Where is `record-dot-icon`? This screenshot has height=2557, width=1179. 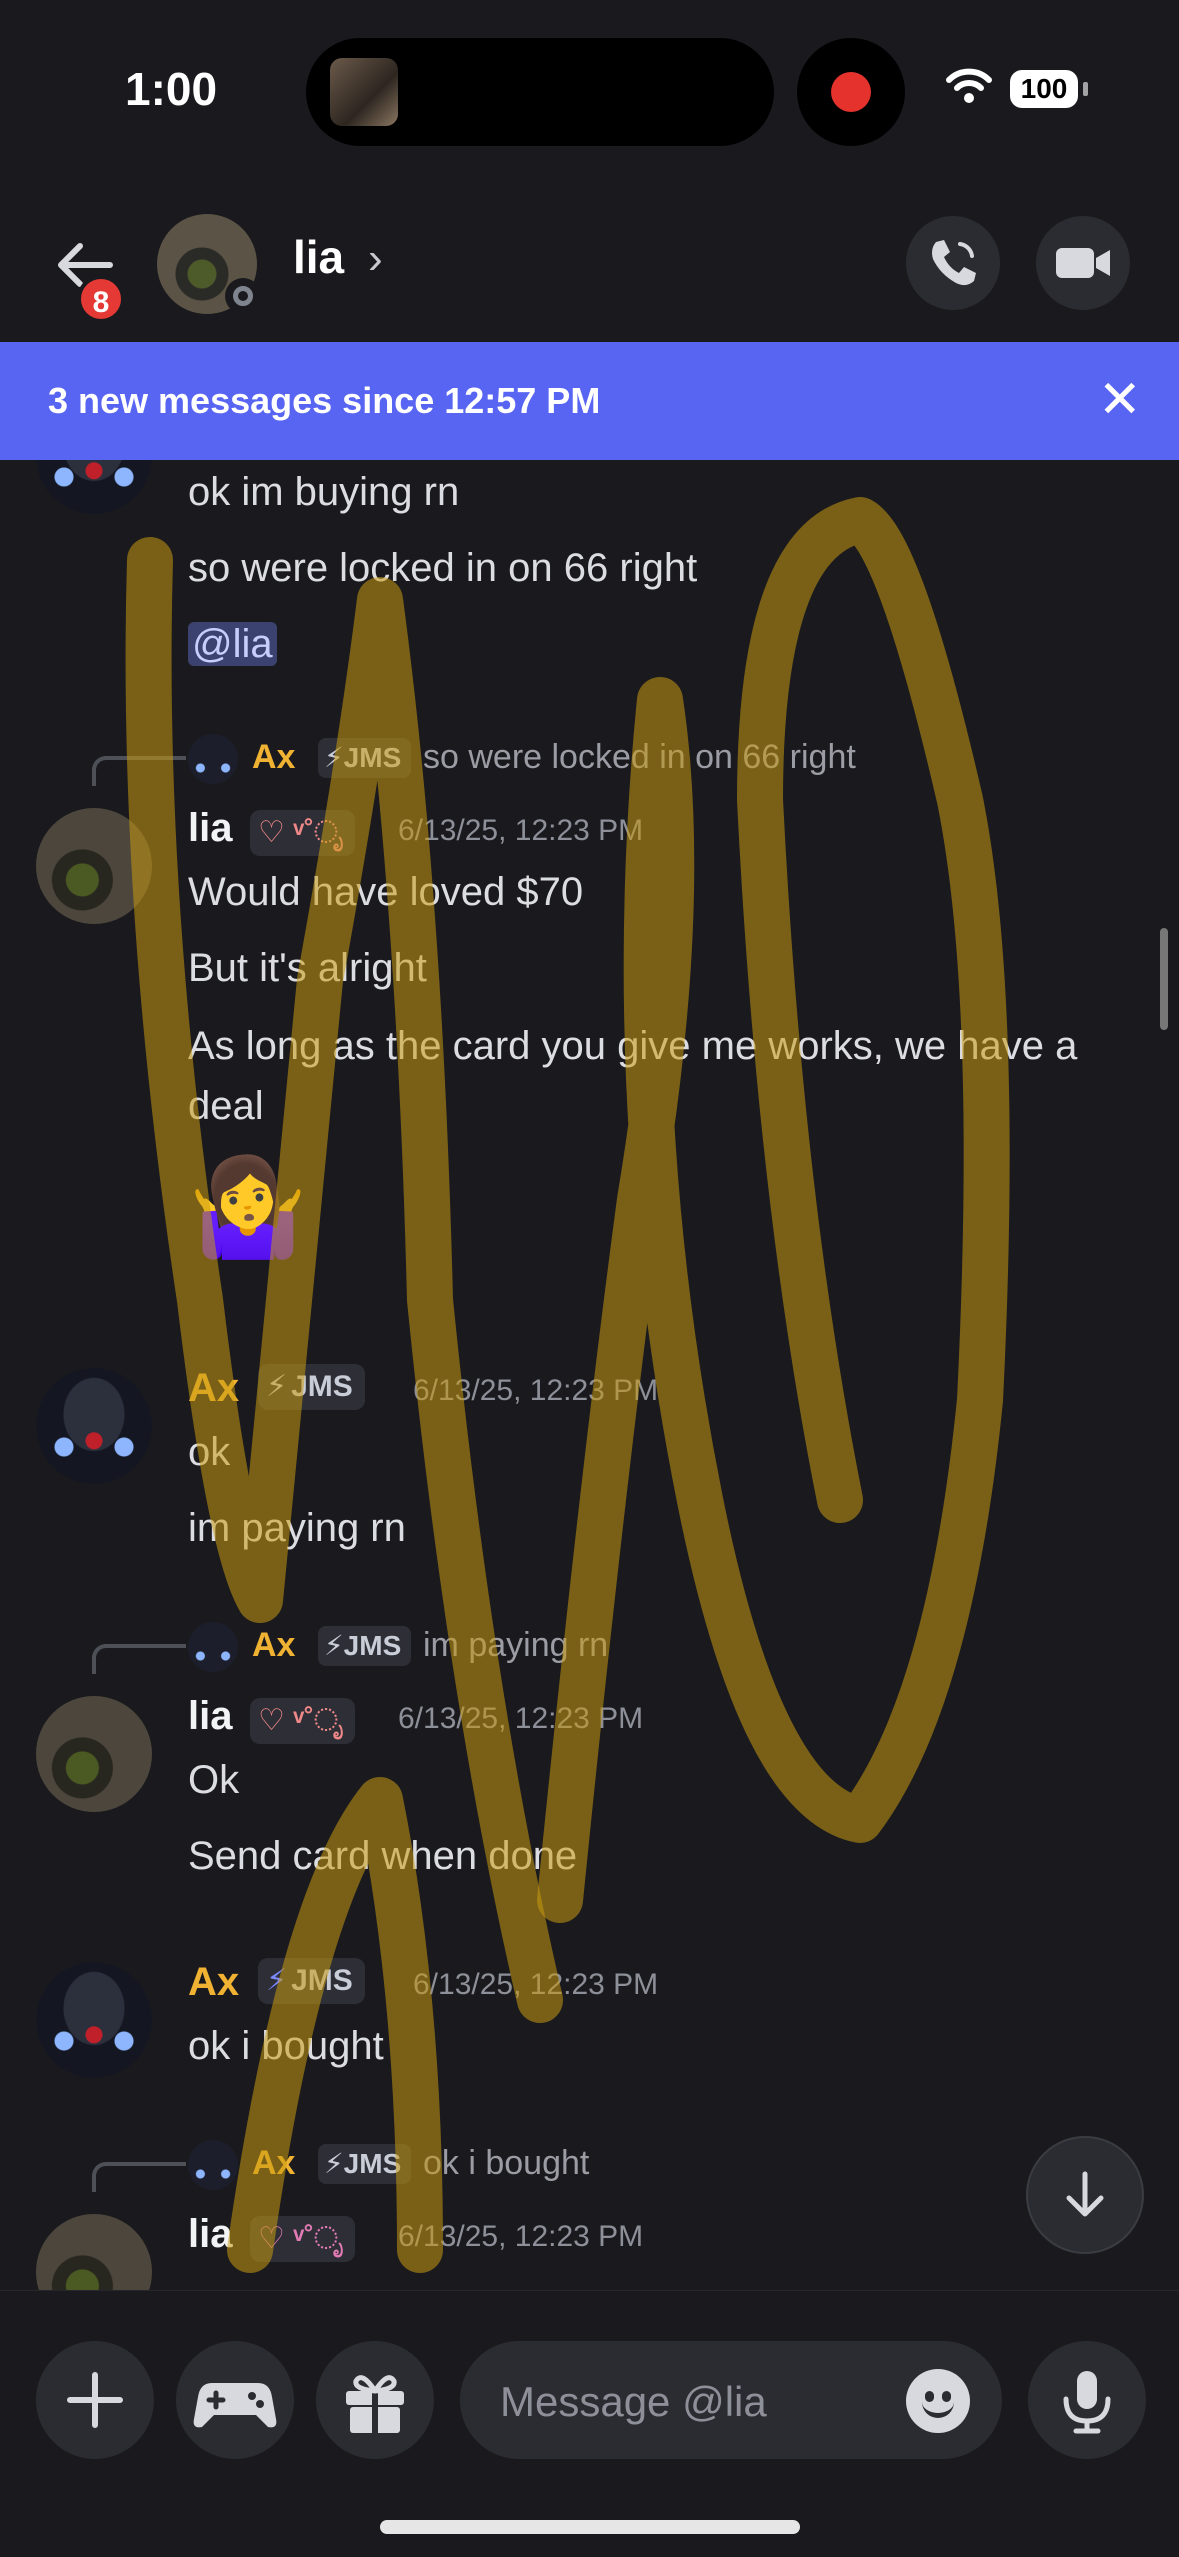
record-dot-icon is located at coordinates (851, 92).